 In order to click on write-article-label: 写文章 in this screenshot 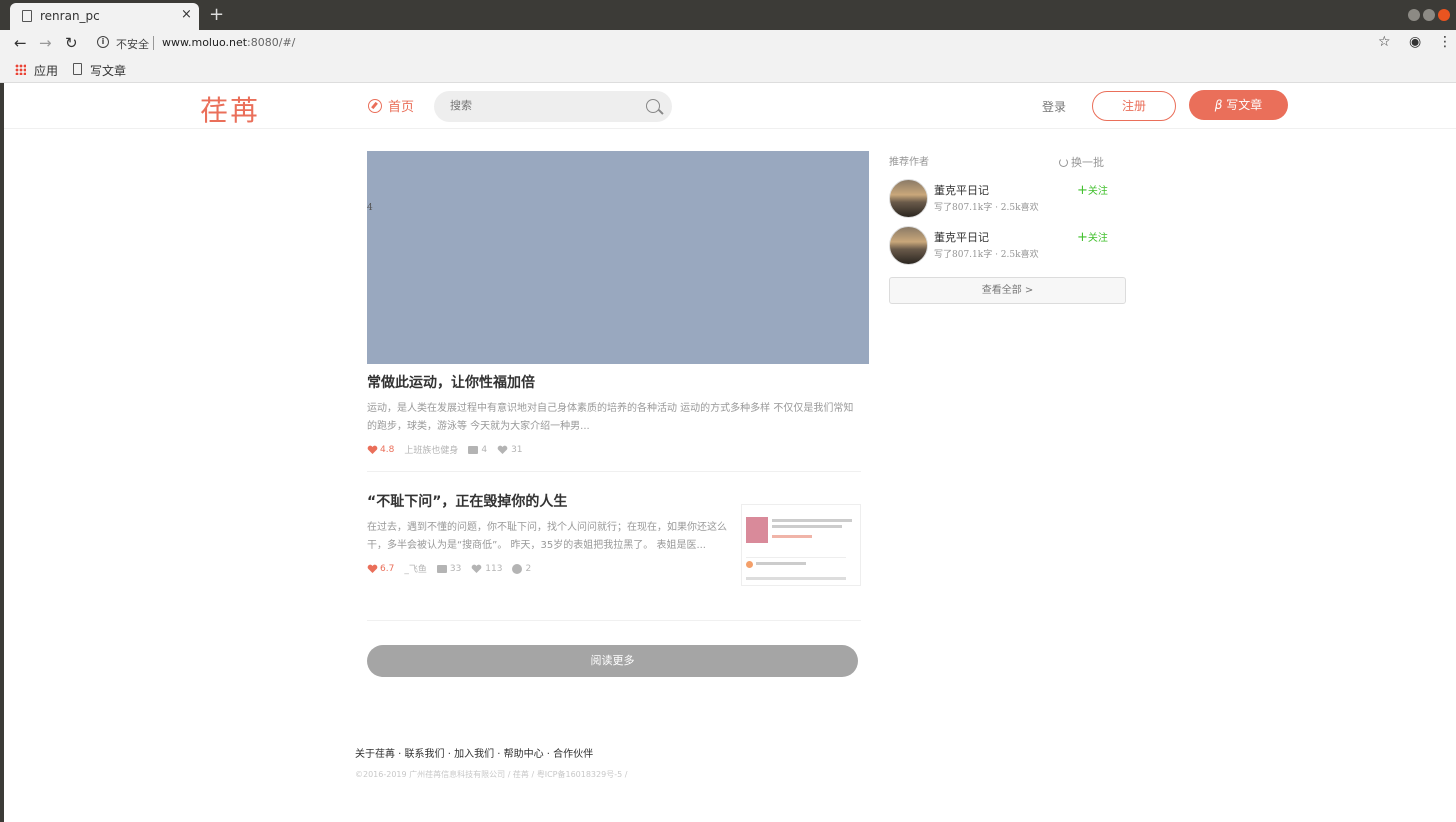, I will do `click(1244, 105)`.